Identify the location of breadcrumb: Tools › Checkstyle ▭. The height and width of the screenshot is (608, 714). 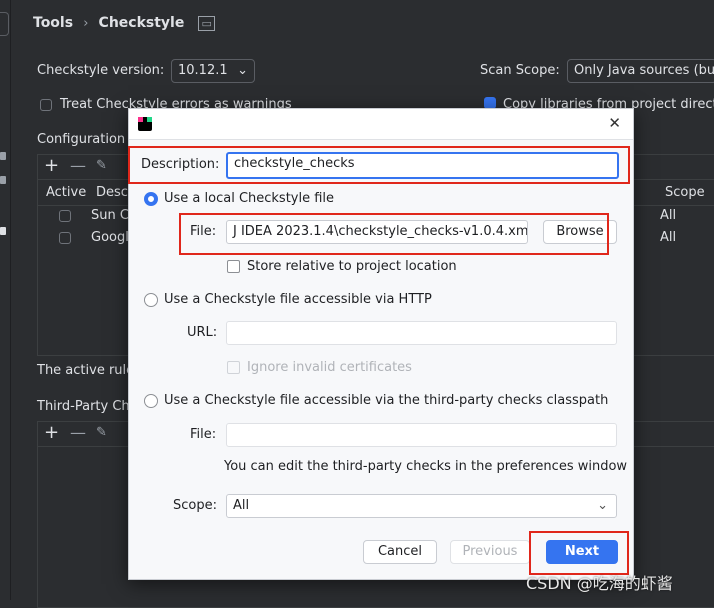
(124, 23).